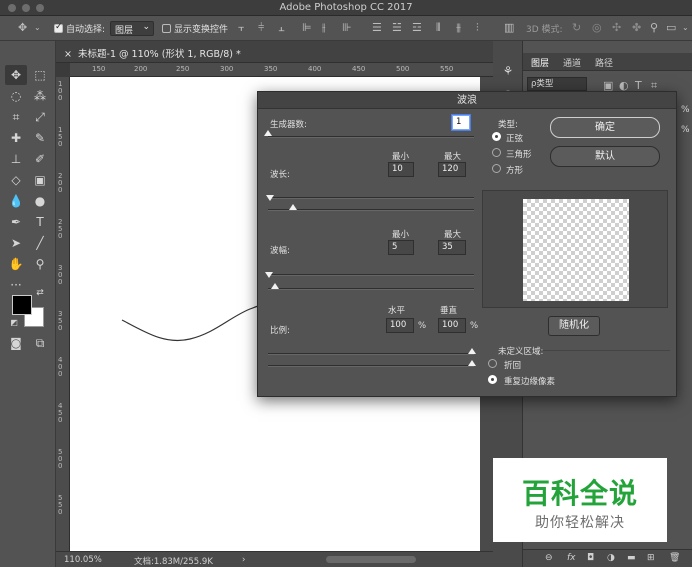 The height and width of the screenshot is (567, 692). I want to click on wavelength-max-label: 最大, so click(453, 157).